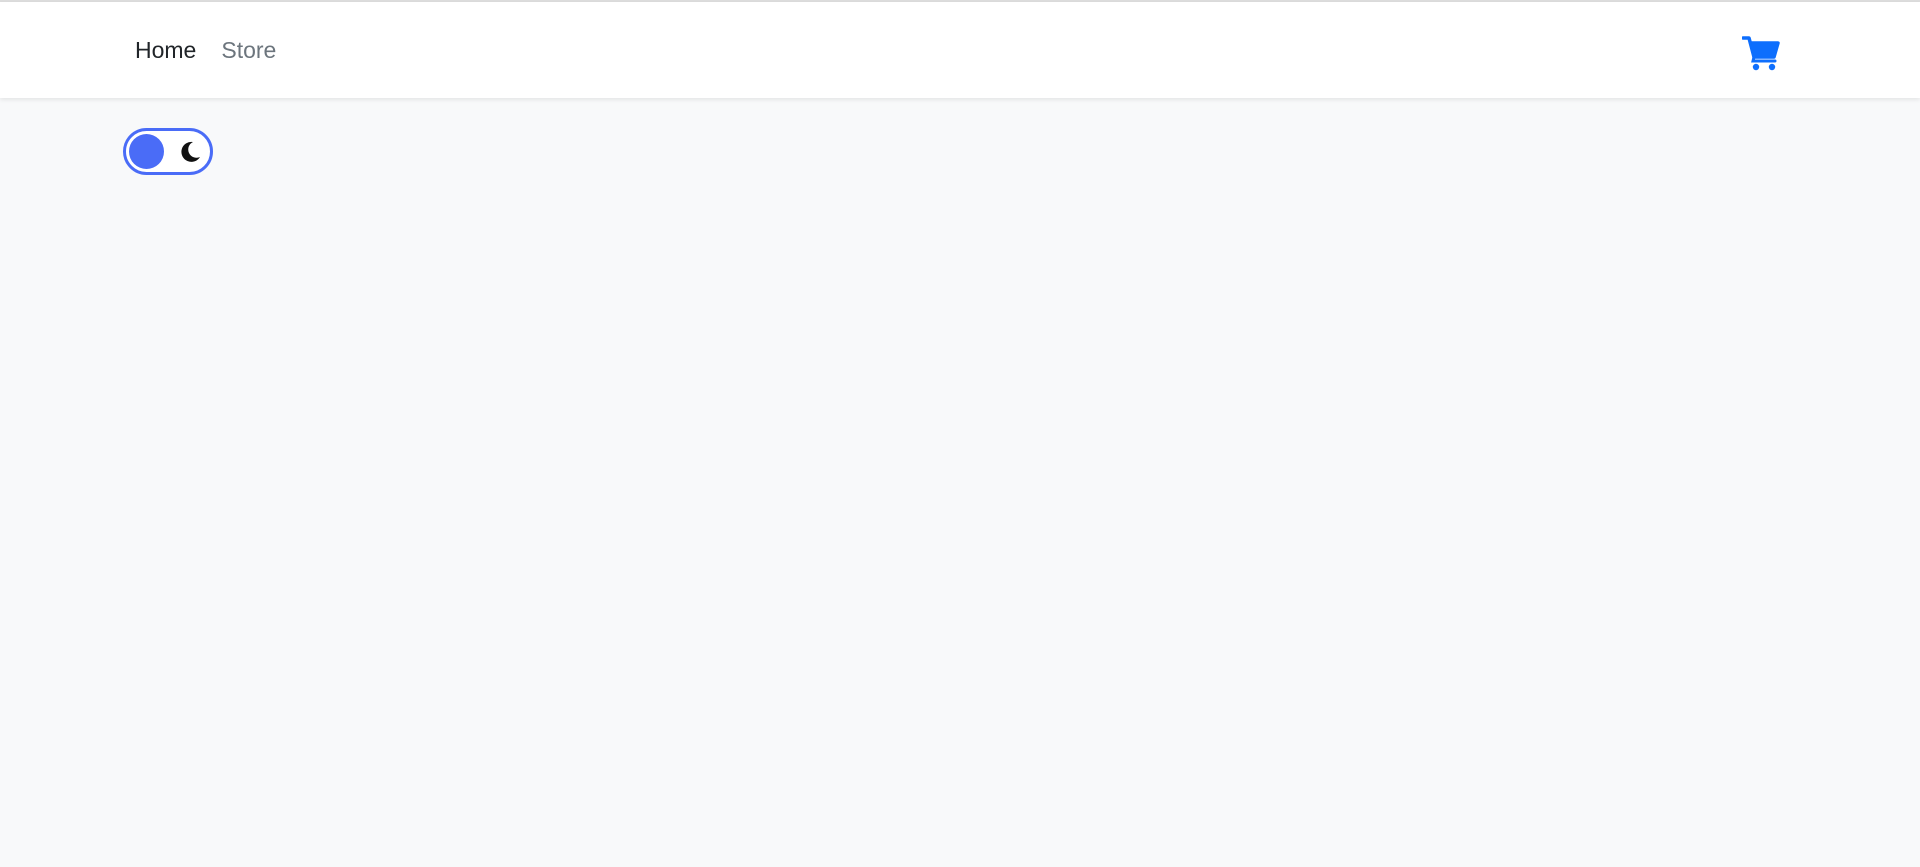  Describe the element at coordinates (165, 50) in the screenshot. I see `nav-link-home: Home` at that location.